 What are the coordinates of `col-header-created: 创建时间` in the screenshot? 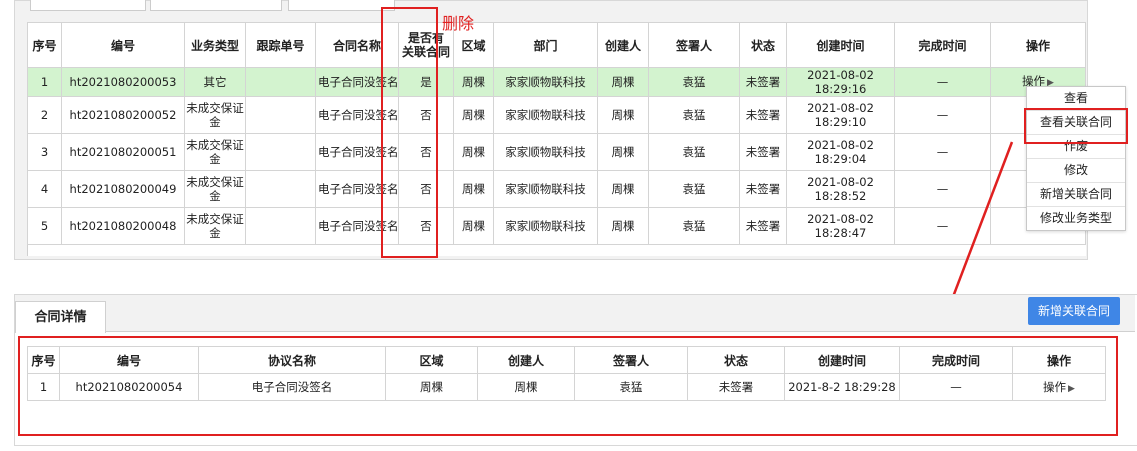 It's located at (840, 45).